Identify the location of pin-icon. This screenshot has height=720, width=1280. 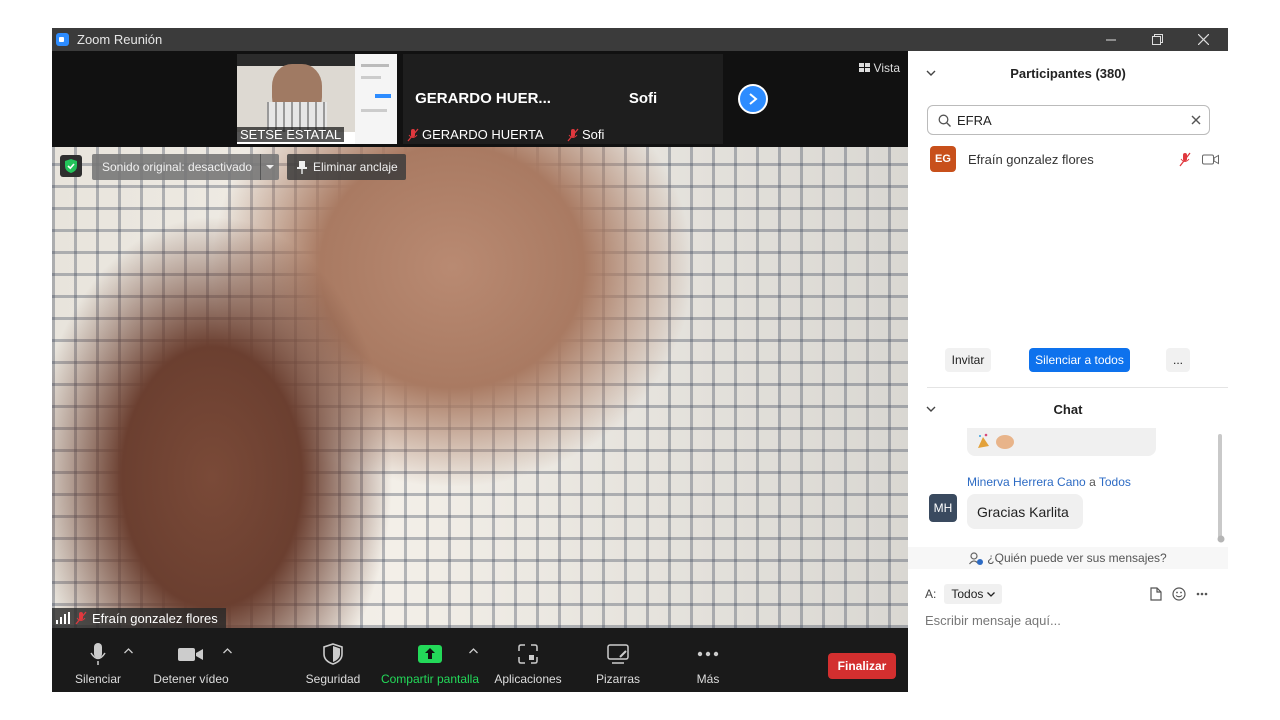
(302, 167).